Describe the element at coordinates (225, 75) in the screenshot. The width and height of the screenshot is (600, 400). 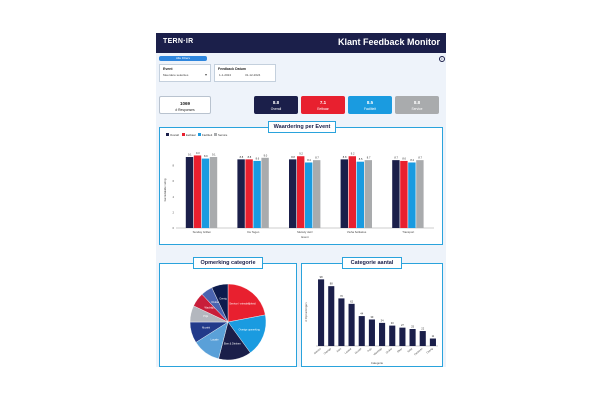
I see `date-from: 1-1-2024` at that location.